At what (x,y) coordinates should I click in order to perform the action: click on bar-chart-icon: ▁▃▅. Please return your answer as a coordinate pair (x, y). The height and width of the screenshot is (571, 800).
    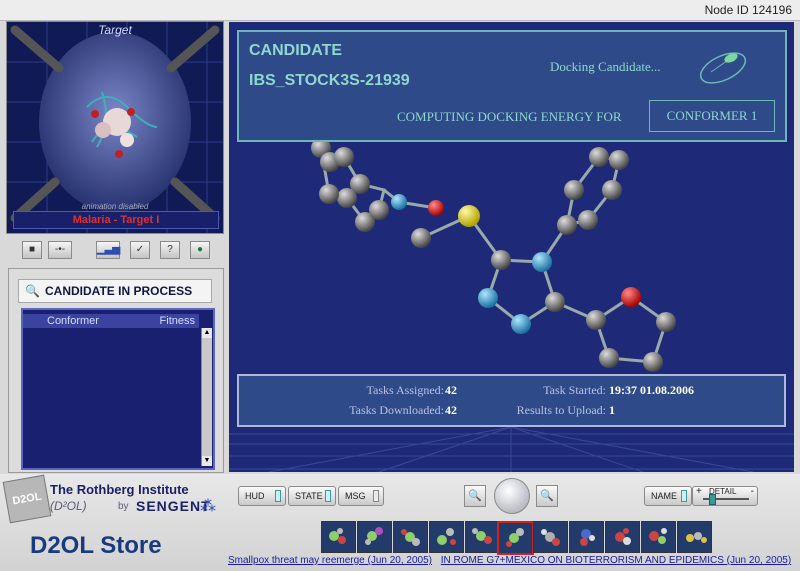
    Looking at the image, I should click on (109, 249).